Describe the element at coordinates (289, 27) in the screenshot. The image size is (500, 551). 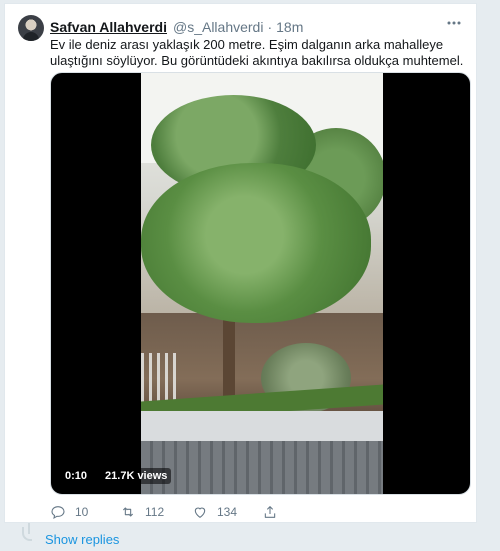
I see `tweet-timestamp: 18m` at that location.